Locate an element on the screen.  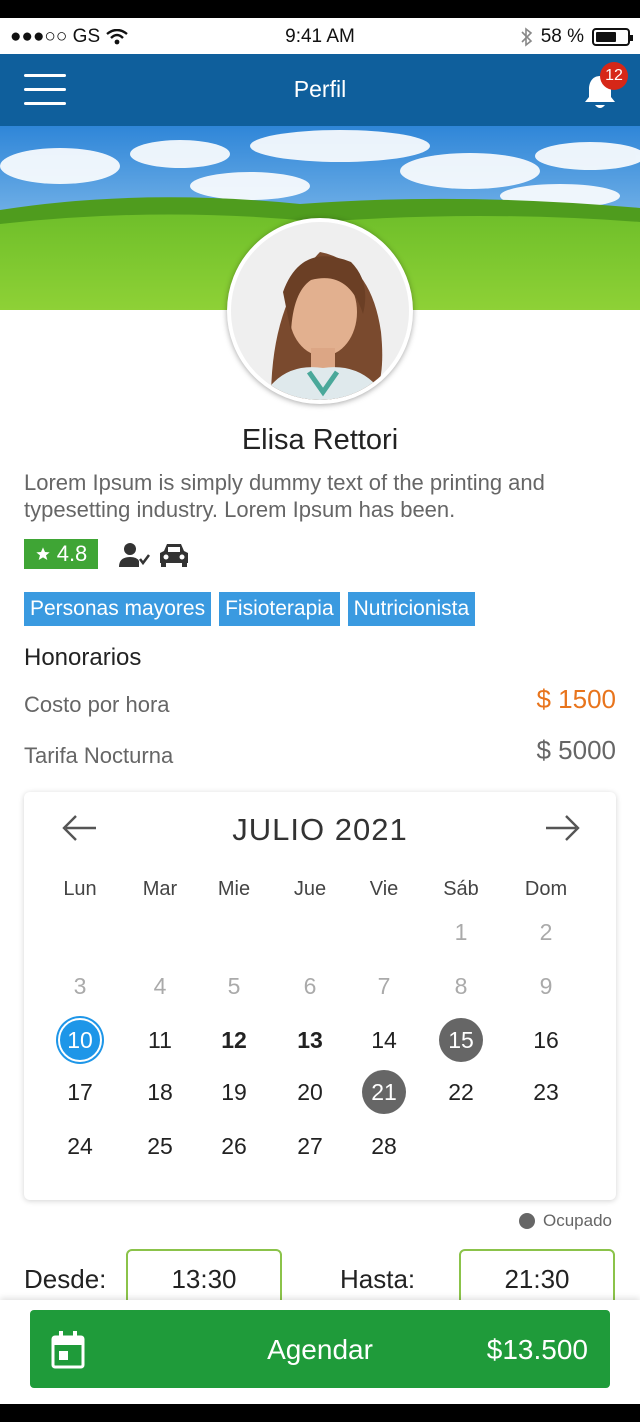
calendar-legend: Ocupado is located at coordinates (565, 1221).